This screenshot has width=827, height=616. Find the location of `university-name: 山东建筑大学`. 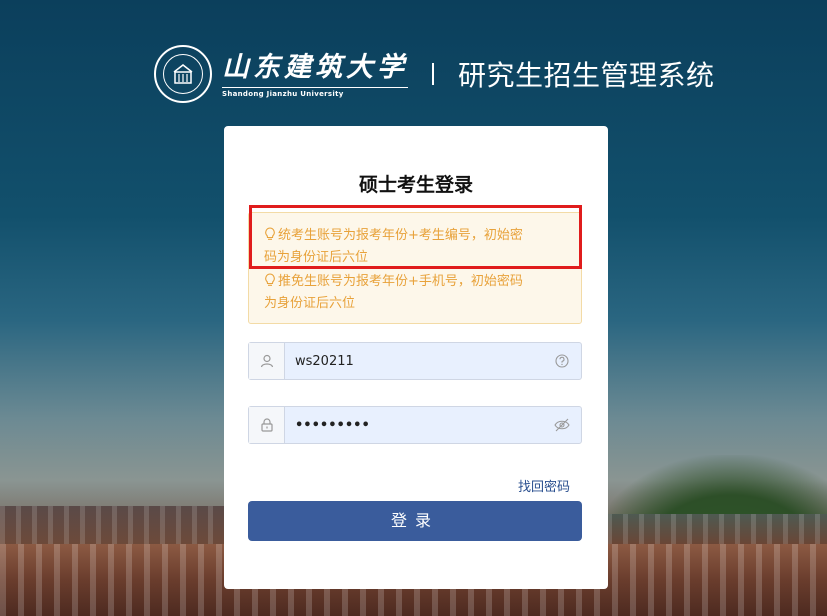

university-name: 山东建筑大学 is located at coordinates (315, 67).